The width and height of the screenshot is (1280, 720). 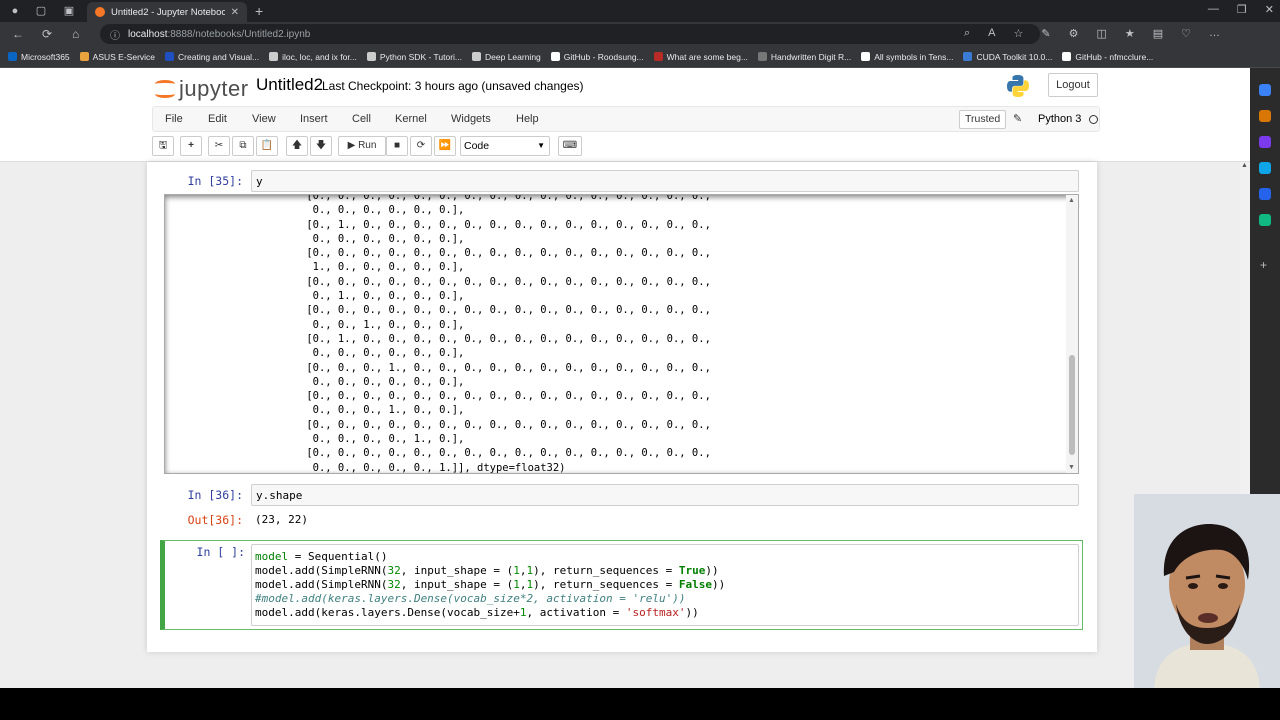 What do you see at coordinates (361, 119) in the screenshot?
I see `menu-cell: Cell` at bounding box center [361, 119].